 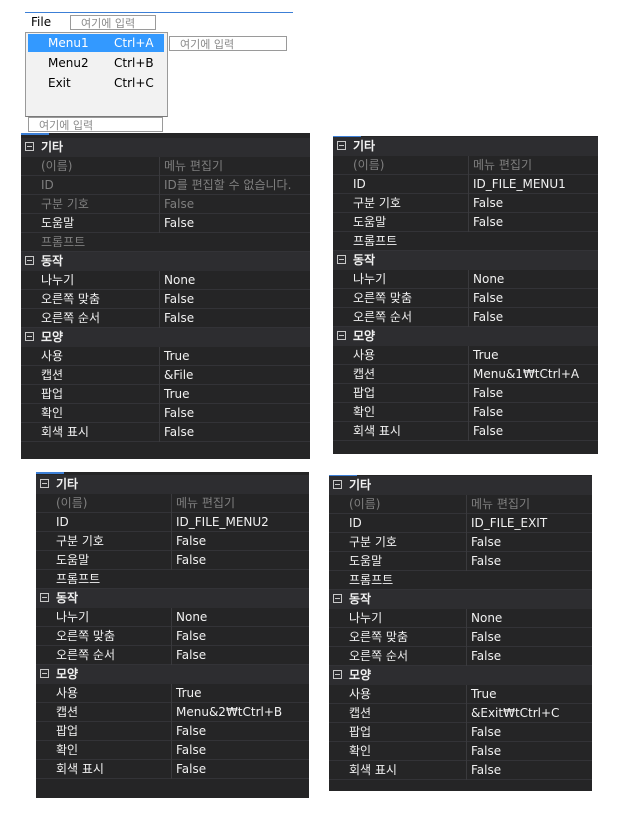 What do you see at coordinates (41, 22) in the screenshot?
I see `menubar-file: File` at bounding box center [41, 22].